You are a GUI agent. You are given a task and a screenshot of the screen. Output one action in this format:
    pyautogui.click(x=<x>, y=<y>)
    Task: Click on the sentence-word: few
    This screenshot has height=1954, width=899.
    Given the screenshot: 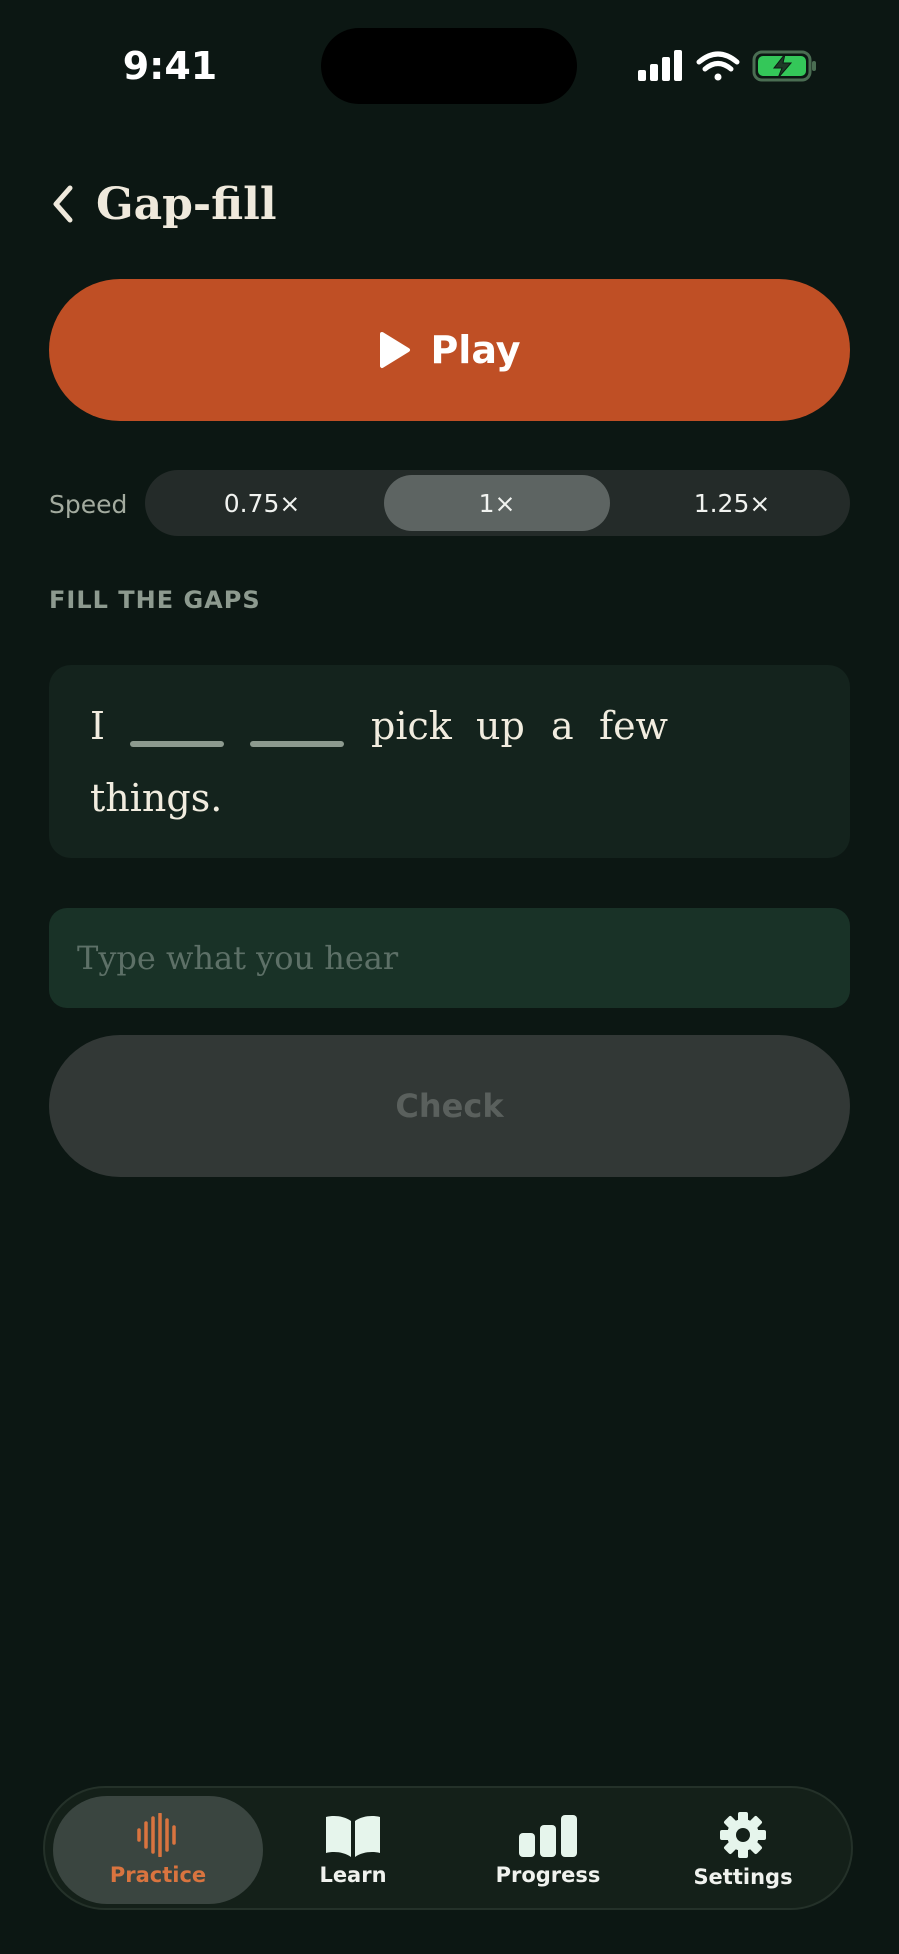 What is the action you would take?
    pyautogui.click(x=634, y=726)
    